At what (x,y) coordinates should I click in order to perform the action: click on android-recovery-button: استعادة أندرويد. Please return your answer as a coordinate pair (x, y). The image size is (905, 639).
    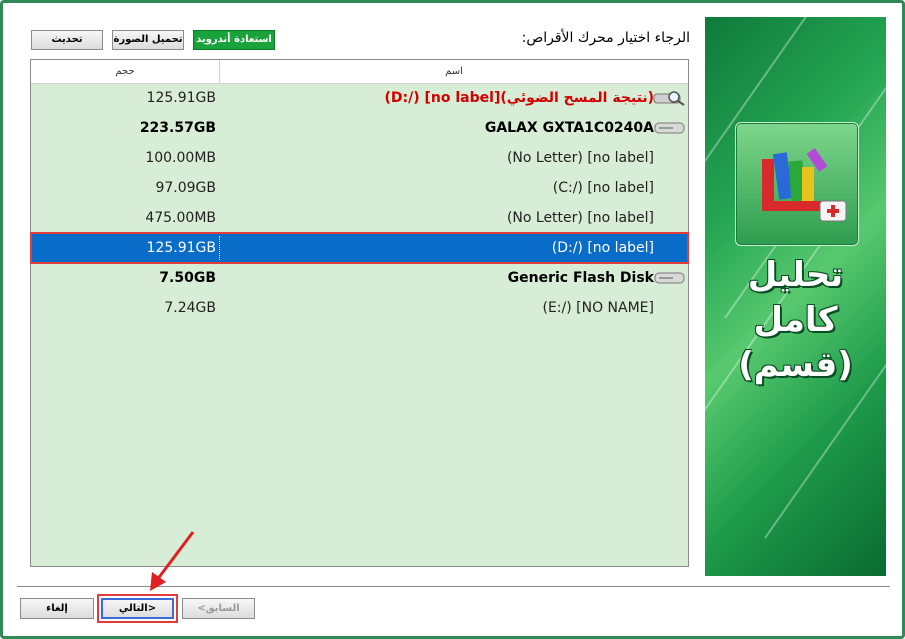
    Looking at the image, I should click on (234, 46).